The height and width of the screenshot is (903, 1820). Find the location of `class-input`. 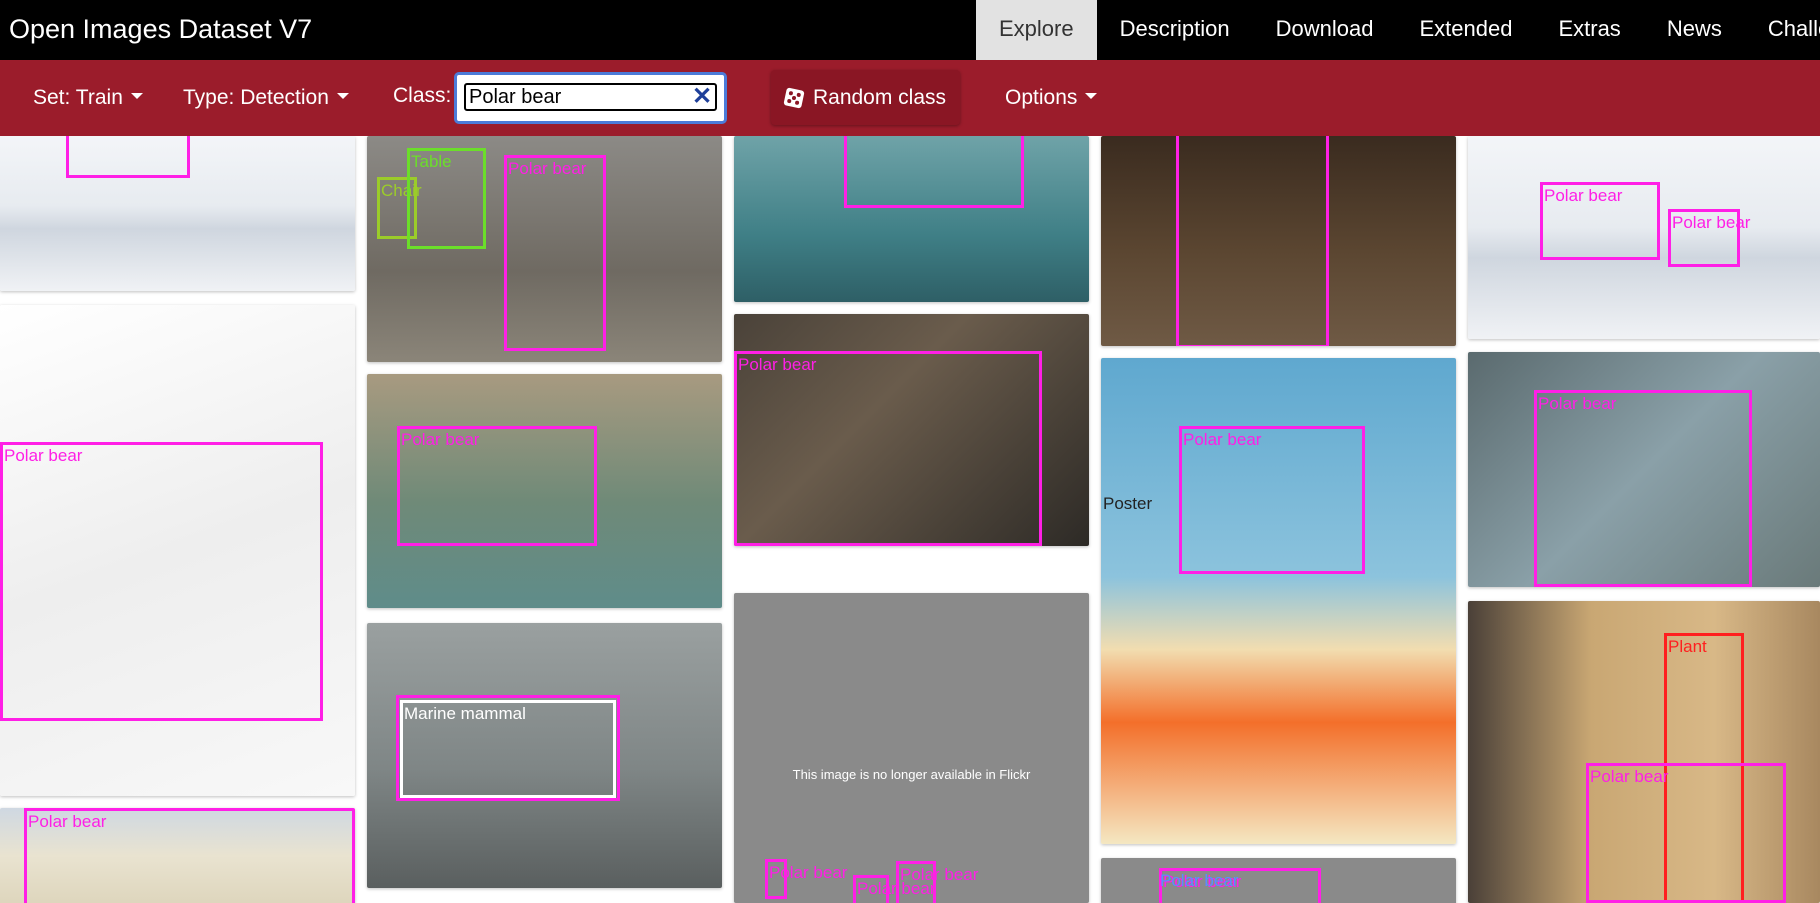

class-input is located at coordinates (590, 97).